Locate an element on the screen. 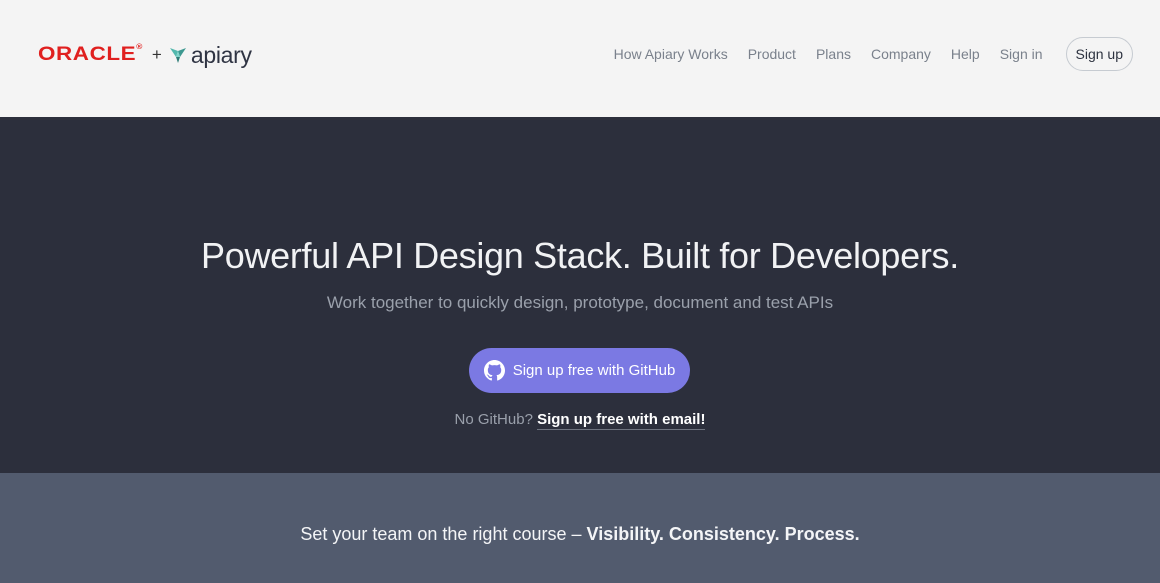  signup-button: Sign up is located at coordinates (1099, 54).